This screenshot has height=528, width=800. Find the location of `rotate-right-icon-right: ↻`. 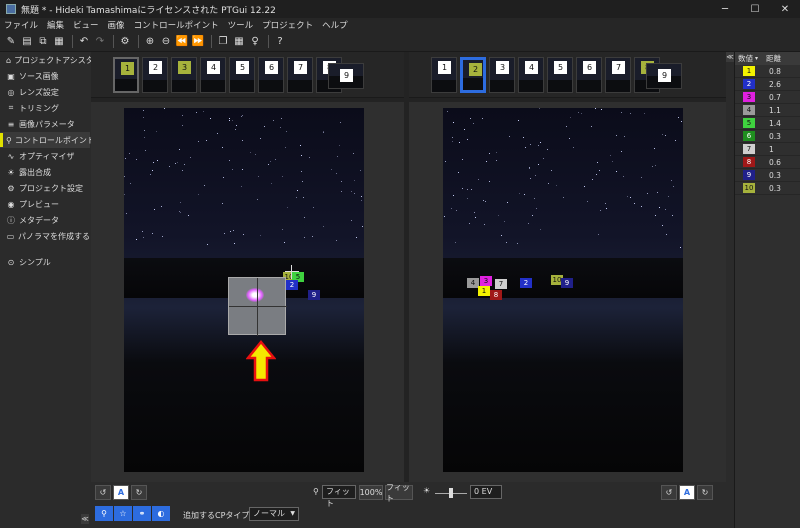

rotate-right-icon-right: ↻ is located at coordinates (705, 492).